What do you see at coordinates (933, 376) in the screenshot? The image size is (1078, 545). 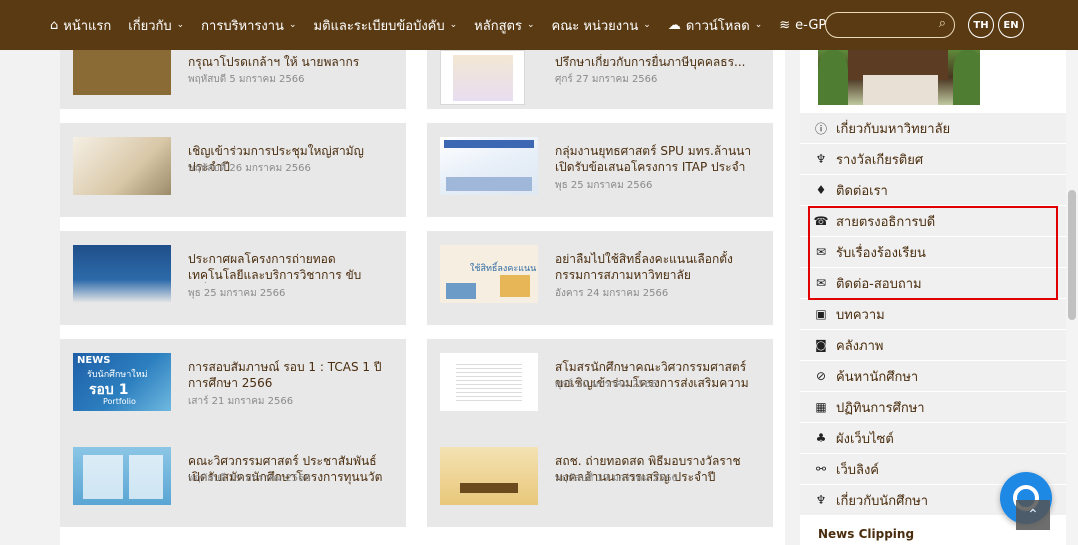 I see `sidebar-item-student-search: ⊘ ค้นหานักศึกษา` at bounding box center [933, 376].